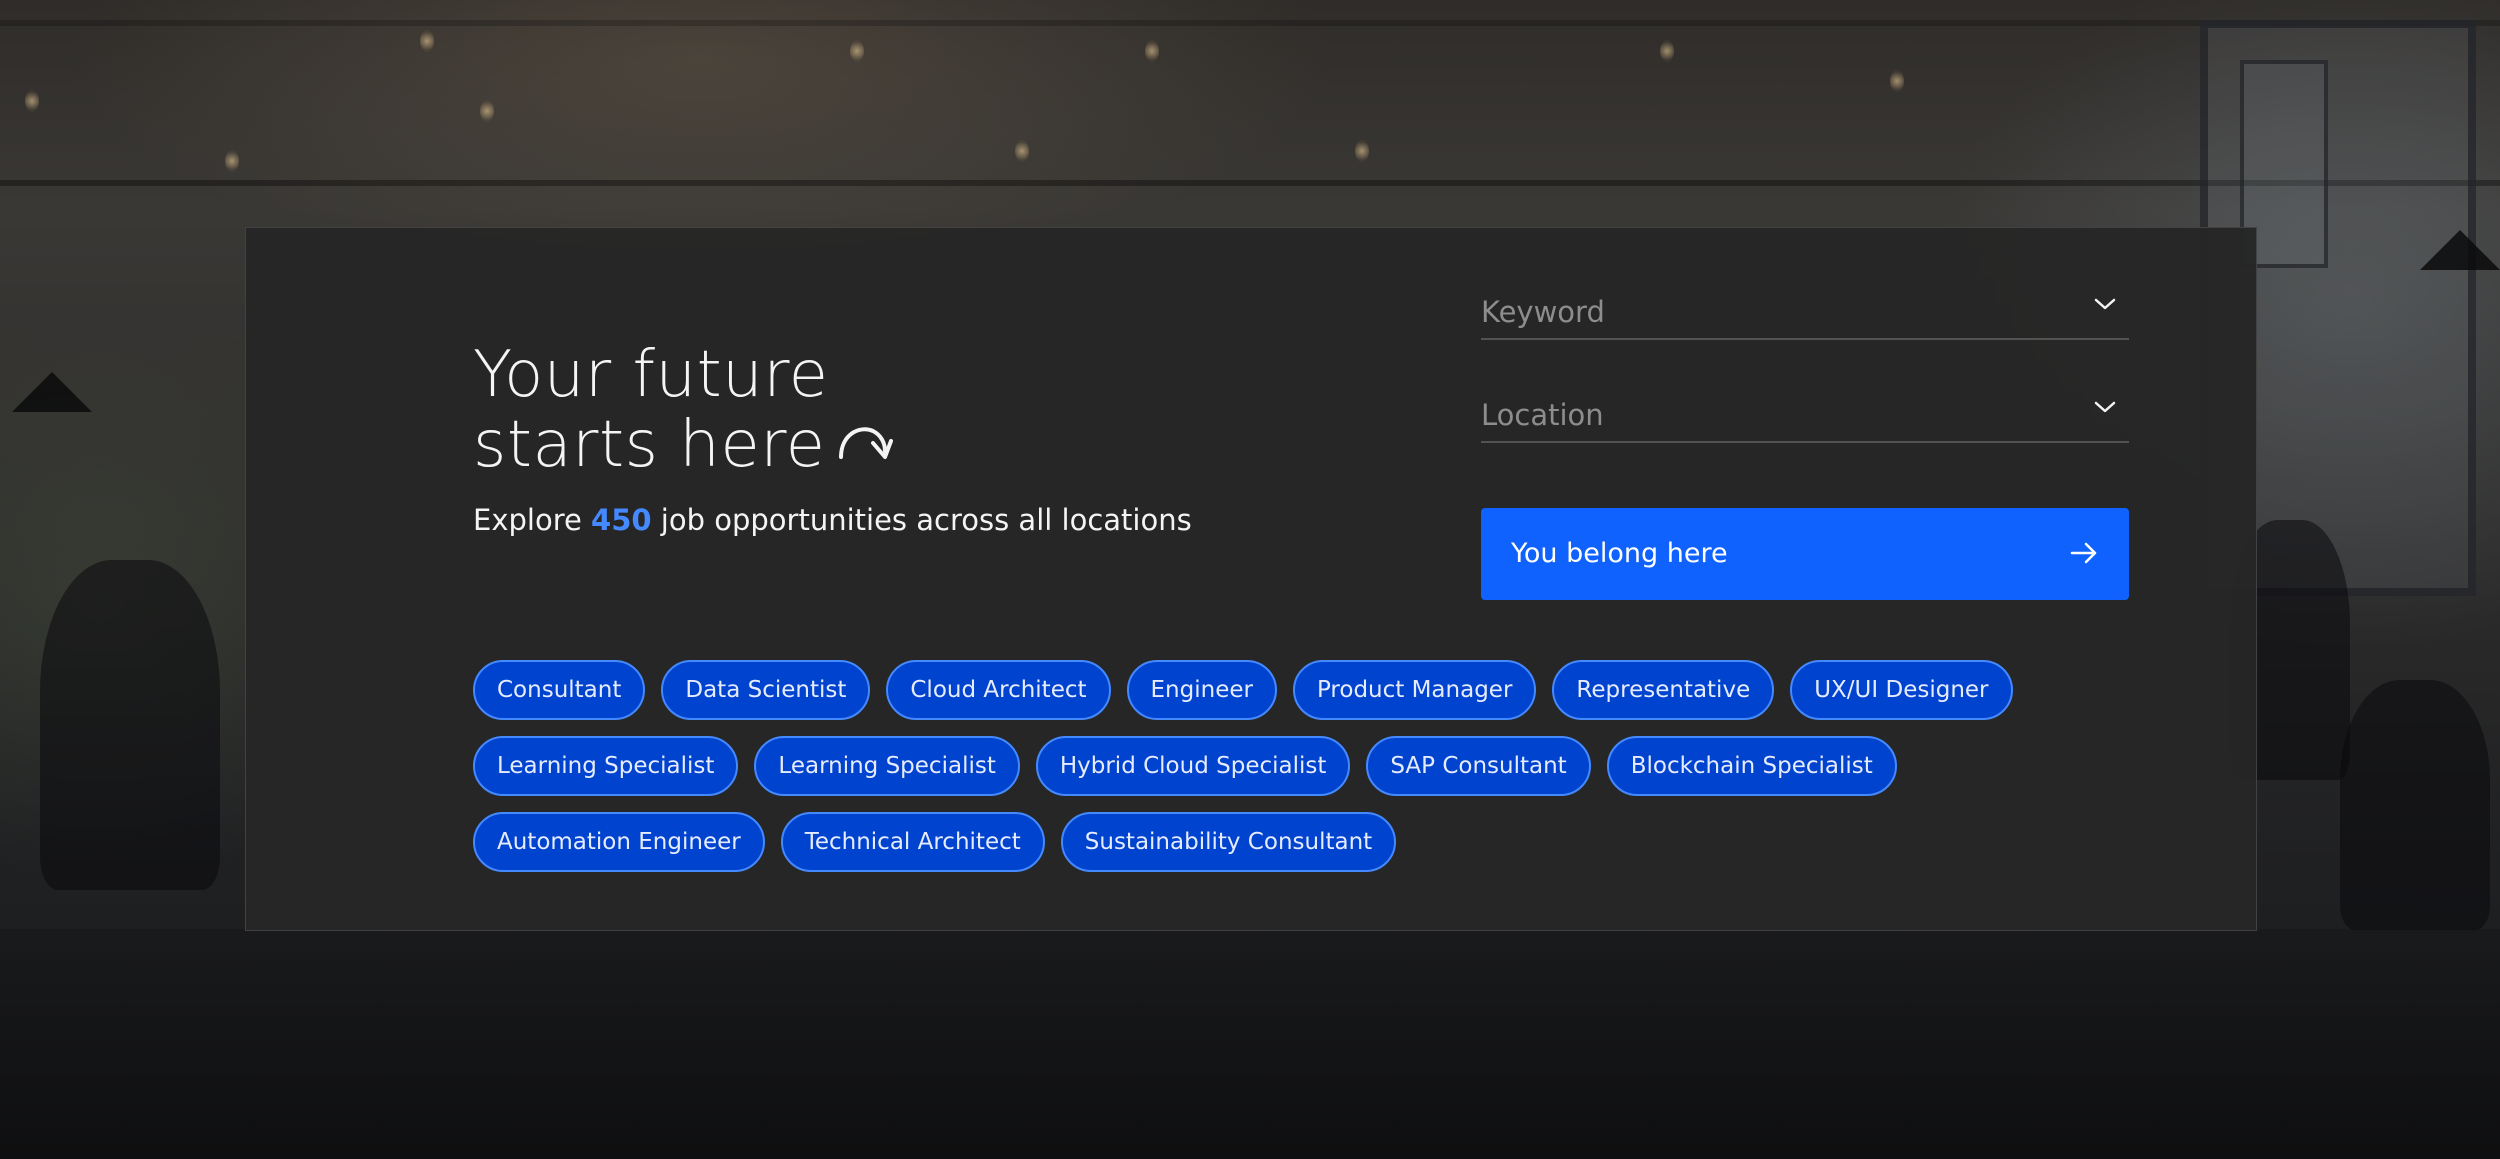 This screenshot has width=2500, height=1159. Describe the element at coordinates (1542, 415) in the screenshot. I see `location-placeholder: Location` at that location.